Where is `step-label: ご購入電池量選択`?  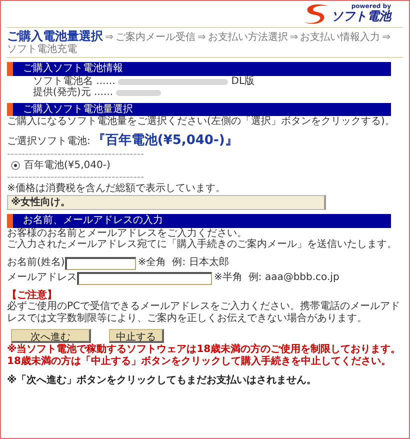 step-label: ご購入電池量選択 is located at coordinates (55, 37).